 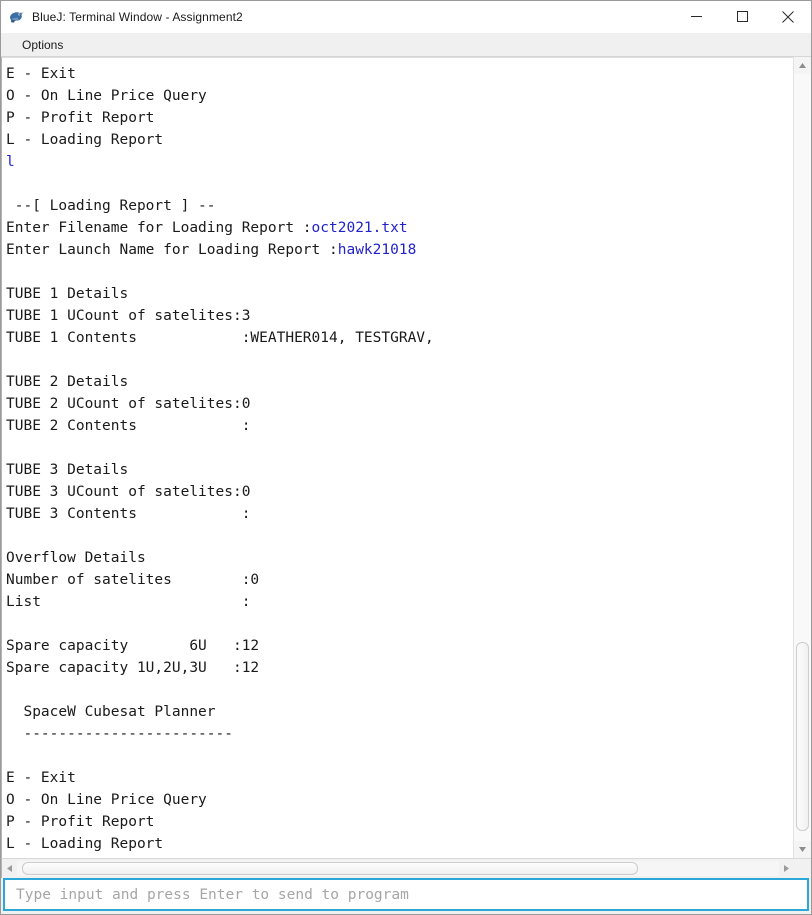 What do you see at coordinates (786, 868) in the screenshot?
I see `scroll-right-button` at bounding box center [786, 868].